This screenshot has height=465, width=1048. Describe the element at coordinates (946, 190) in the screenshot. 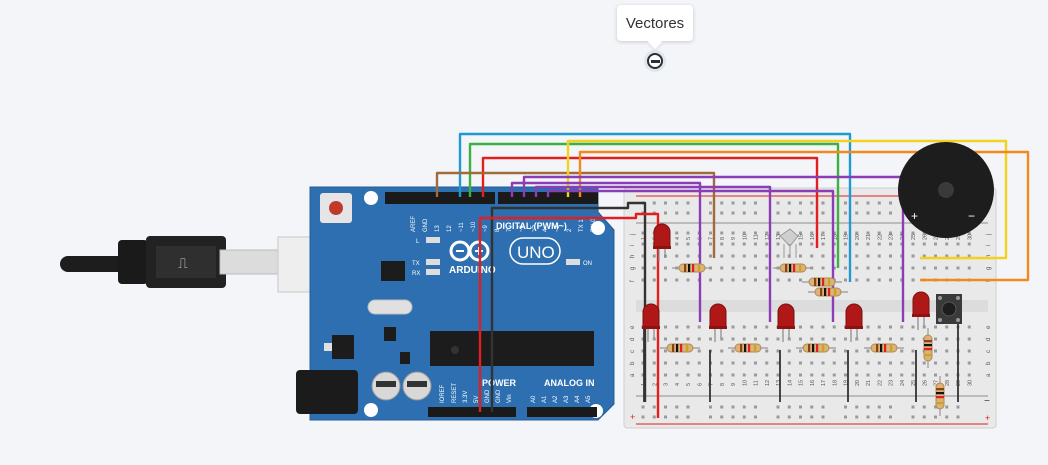

I see `buzzer: + −` at that location.